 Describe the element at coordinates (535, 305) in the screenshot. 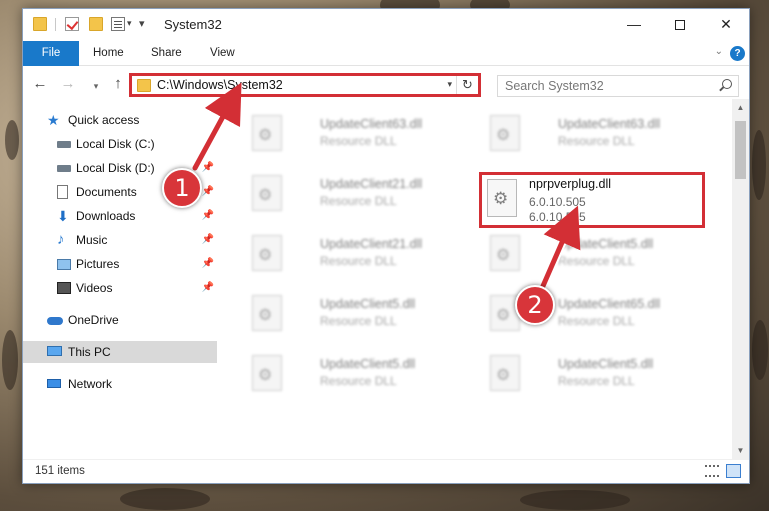

I see `step-2-badge: 2` at that location.